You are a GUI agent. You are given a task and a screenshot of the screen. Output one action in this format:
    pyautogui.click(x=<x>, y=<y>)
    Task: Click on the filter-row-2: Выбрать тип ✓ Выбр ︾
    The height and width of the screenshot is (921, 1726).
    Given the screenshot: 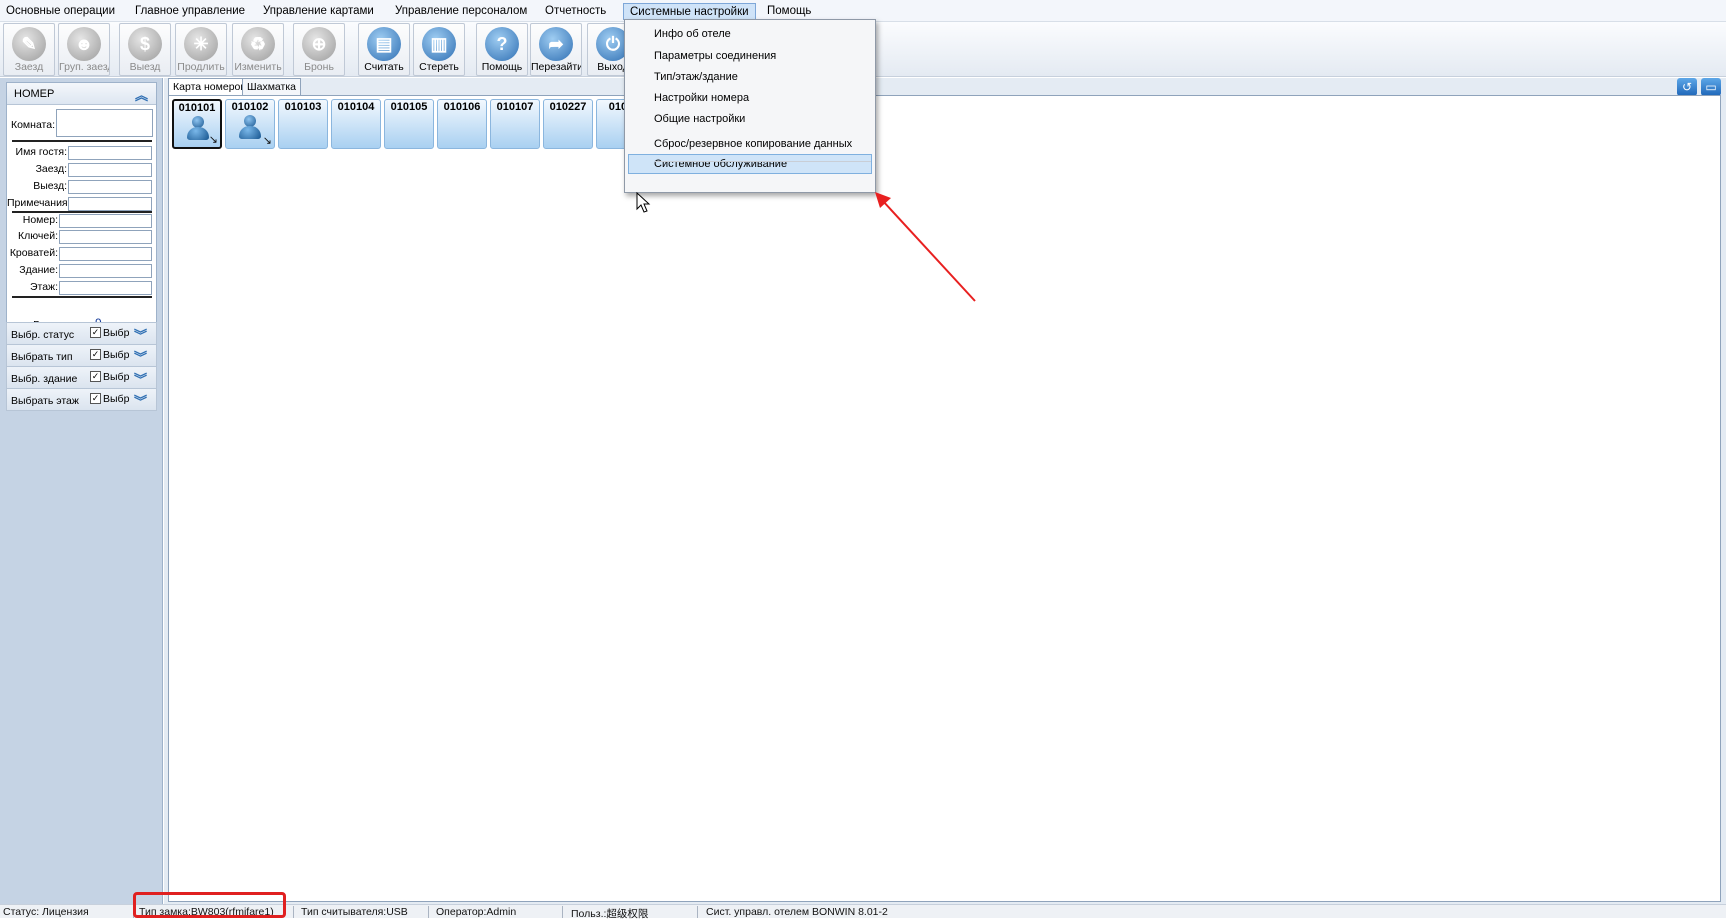 What is the action you would take?
    pyautogui.click(x=81, y=355)
    